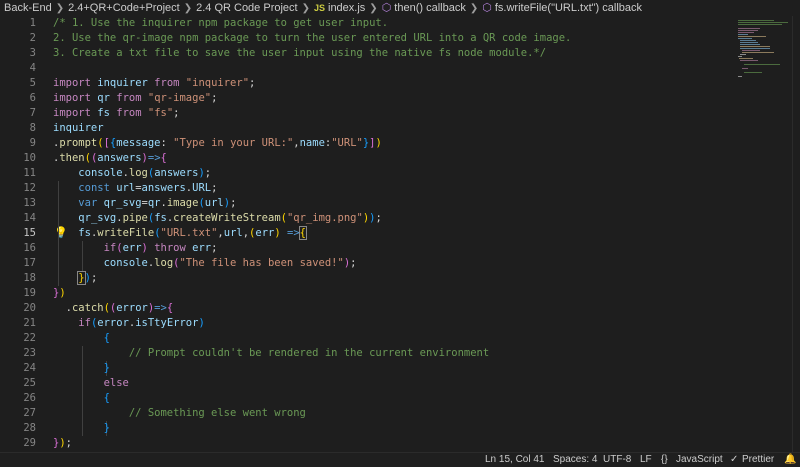 Image resolution: width=800 pixels, height=467 pixels. What do you see at coordinates (141, 323) in the screenshot?
I see `code-line: if(error.isTtyError)` at bounding box center [141, 323].